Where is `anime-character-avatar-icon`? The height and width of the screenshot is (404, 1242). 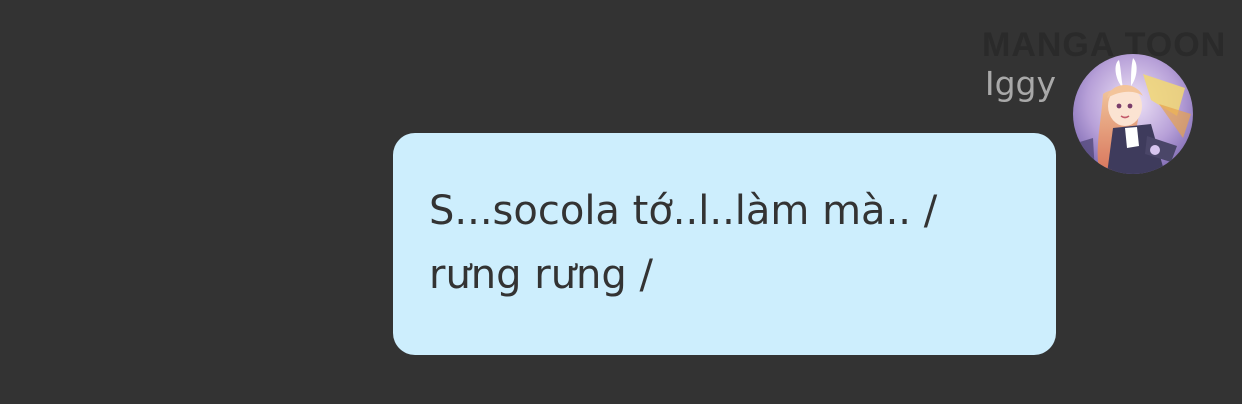 anime-character-avatar-icon is located at coordinates (1133, 114).